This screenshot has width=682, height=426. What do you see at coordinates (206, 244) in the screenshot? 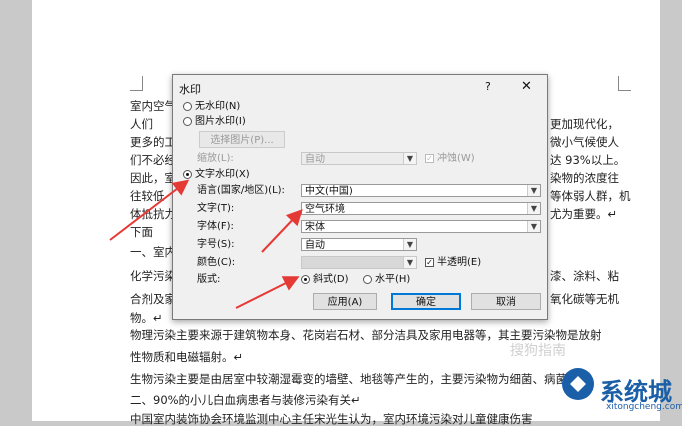
I see `annotation-arrows` at bounding box center [206, 244].